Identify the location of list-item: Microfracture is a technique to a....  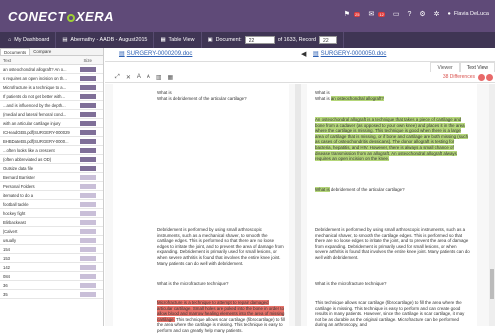
(51, 87).